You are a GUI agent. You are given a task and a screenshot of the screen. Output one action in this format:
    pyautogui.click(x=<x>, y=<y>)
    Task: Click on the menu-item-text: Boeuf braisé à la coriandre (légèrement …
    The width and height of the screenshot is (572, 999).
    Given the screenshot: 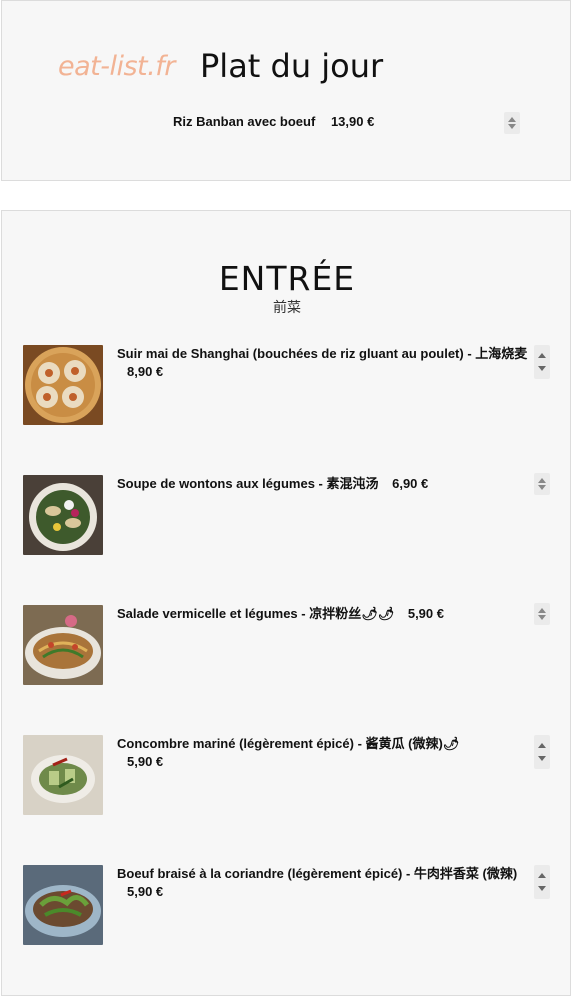 What is the action you would take?
    pyautogui.click(x=324, y=883)
    